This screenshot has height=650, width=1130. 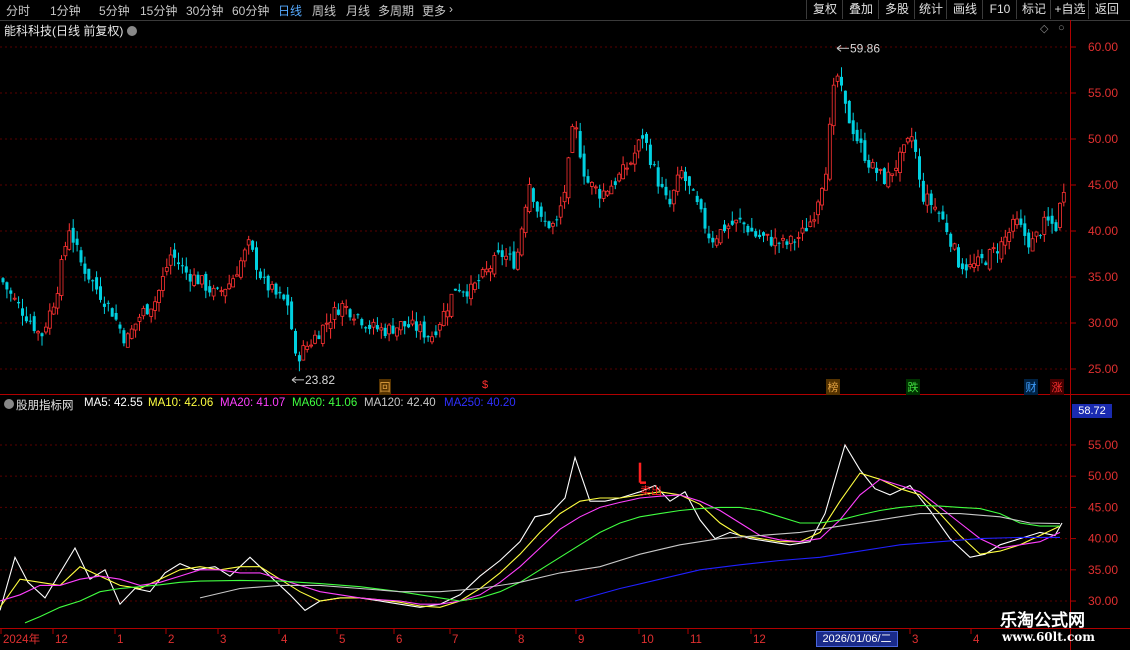 I want to click on stock-title-text: 能科科技(日线 前复权), so click(x=64, y=31).